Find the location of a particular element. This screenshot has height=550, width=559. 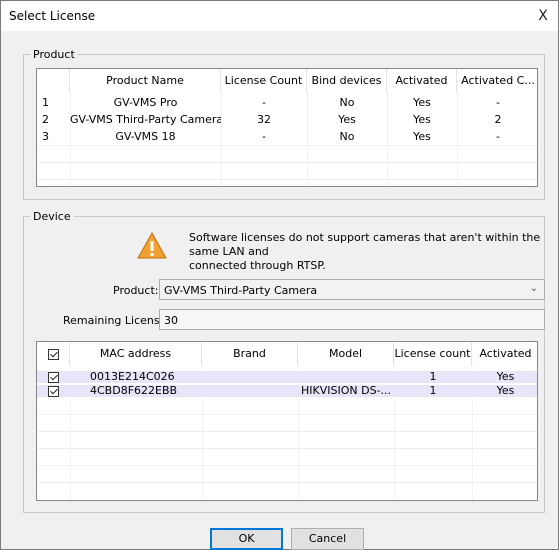

mac-cell: 4CBD8F622EBB is located at coordinates (134, 391).